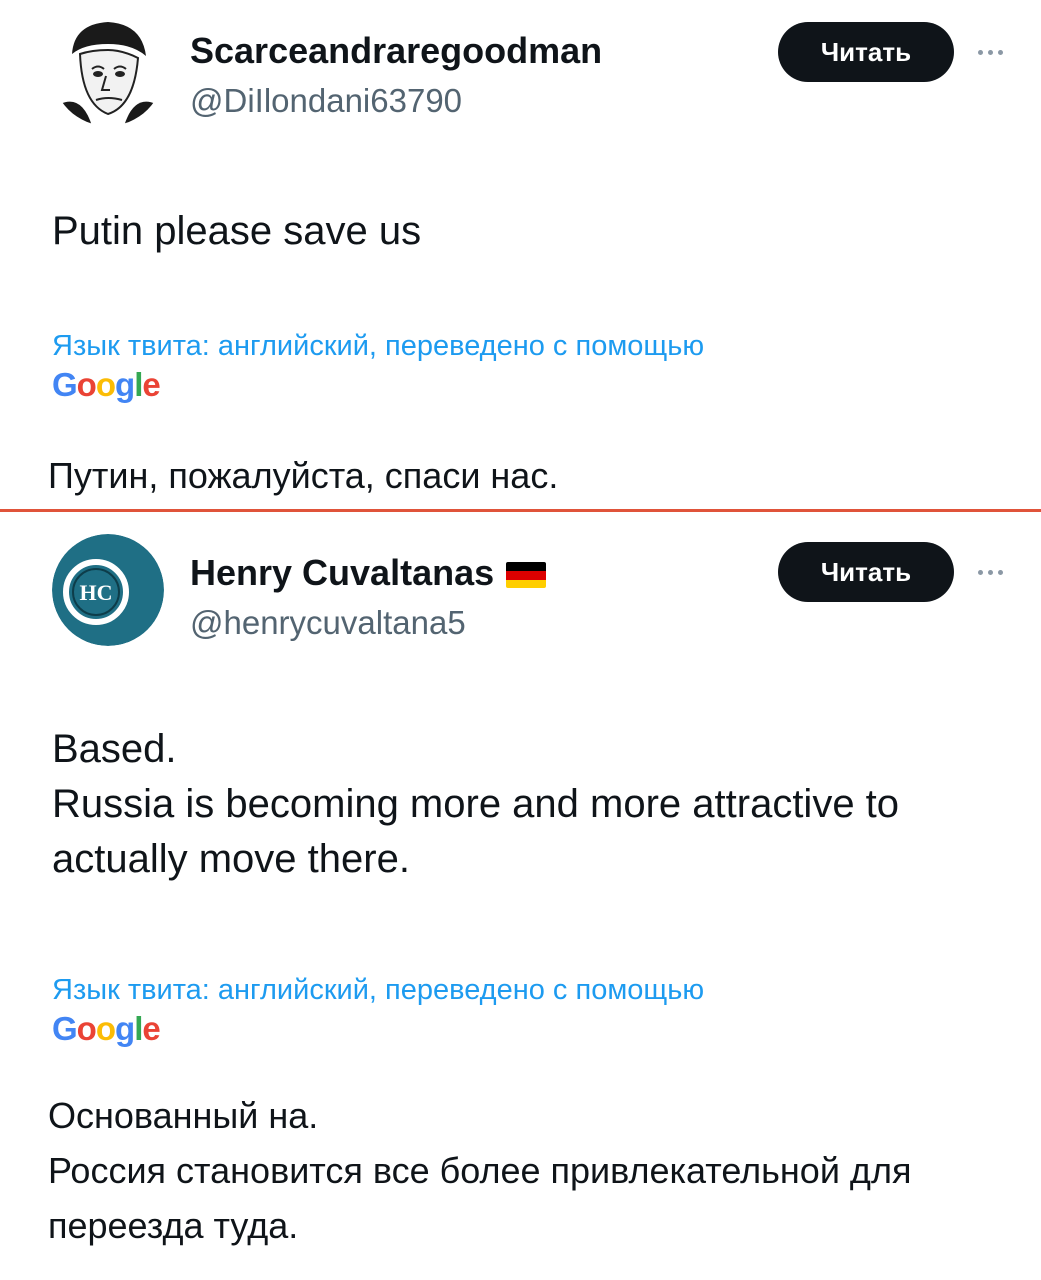  What do you see at coordinates (328, 623) in the screenshot?
I see `user-handle: @henrycuvaltana5` at bounding box center [328, 623].